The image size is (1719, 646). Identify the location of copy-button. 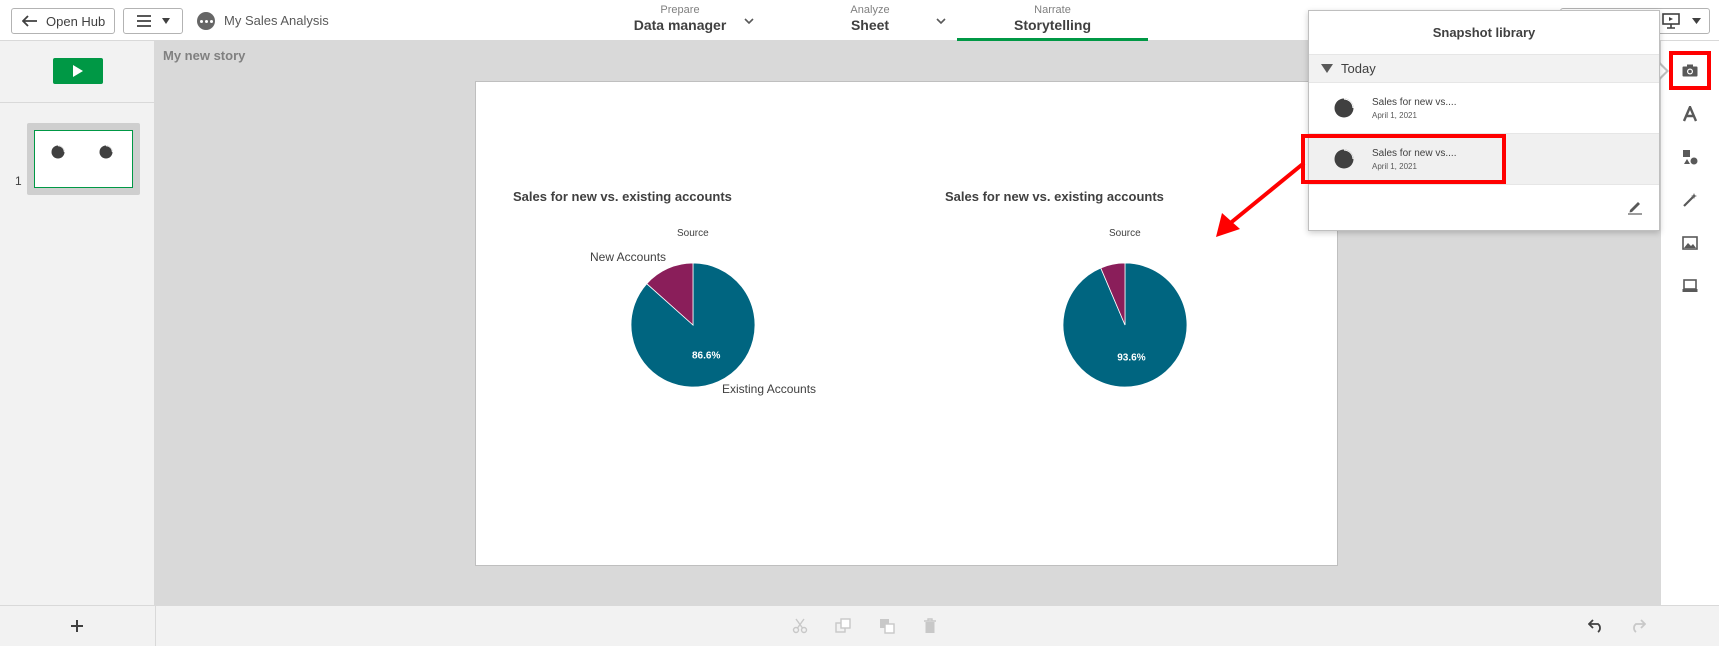
(843, 626).